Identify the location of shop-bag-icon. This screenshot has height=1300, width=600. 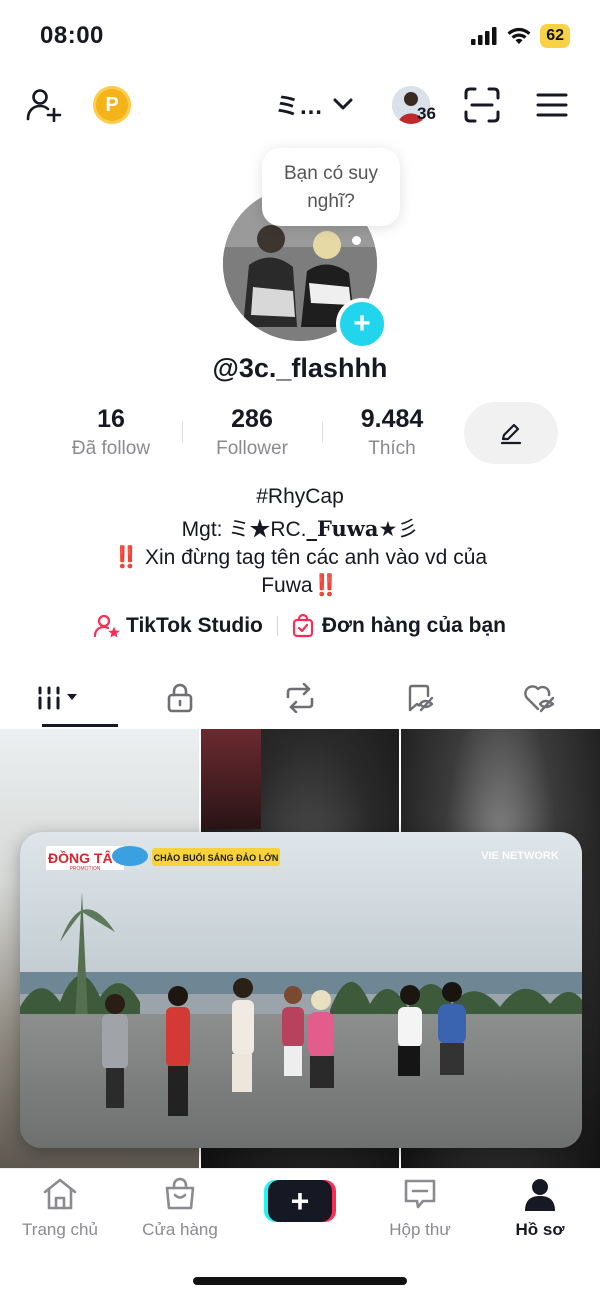
(180, 1193).